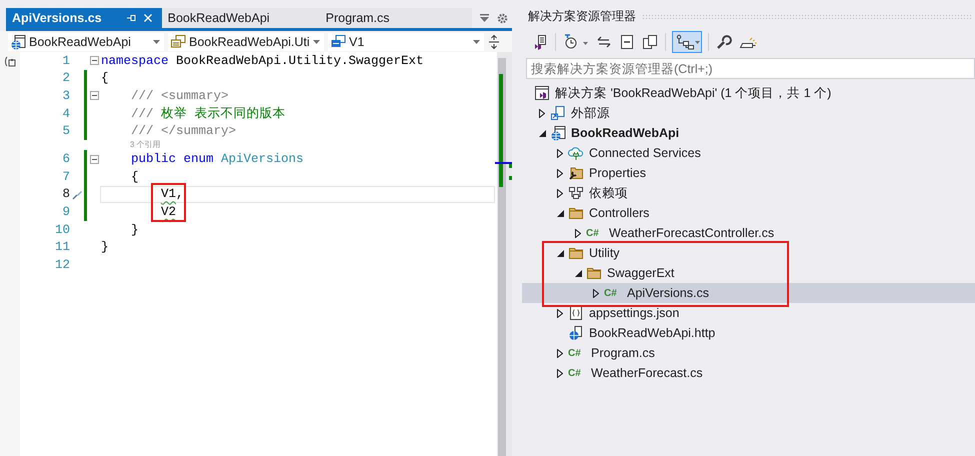 The image size is (975, 456). Describe the element at coordinates (748, 113) in the screenshot. I see `tree-item: 外部源` at that location.